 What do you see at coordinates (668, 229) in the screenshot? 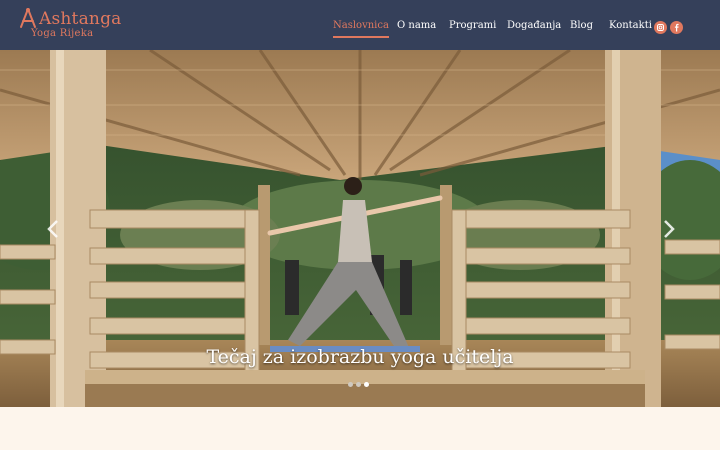
I see `chevron-right-icon` at bounding box center [668, 229].